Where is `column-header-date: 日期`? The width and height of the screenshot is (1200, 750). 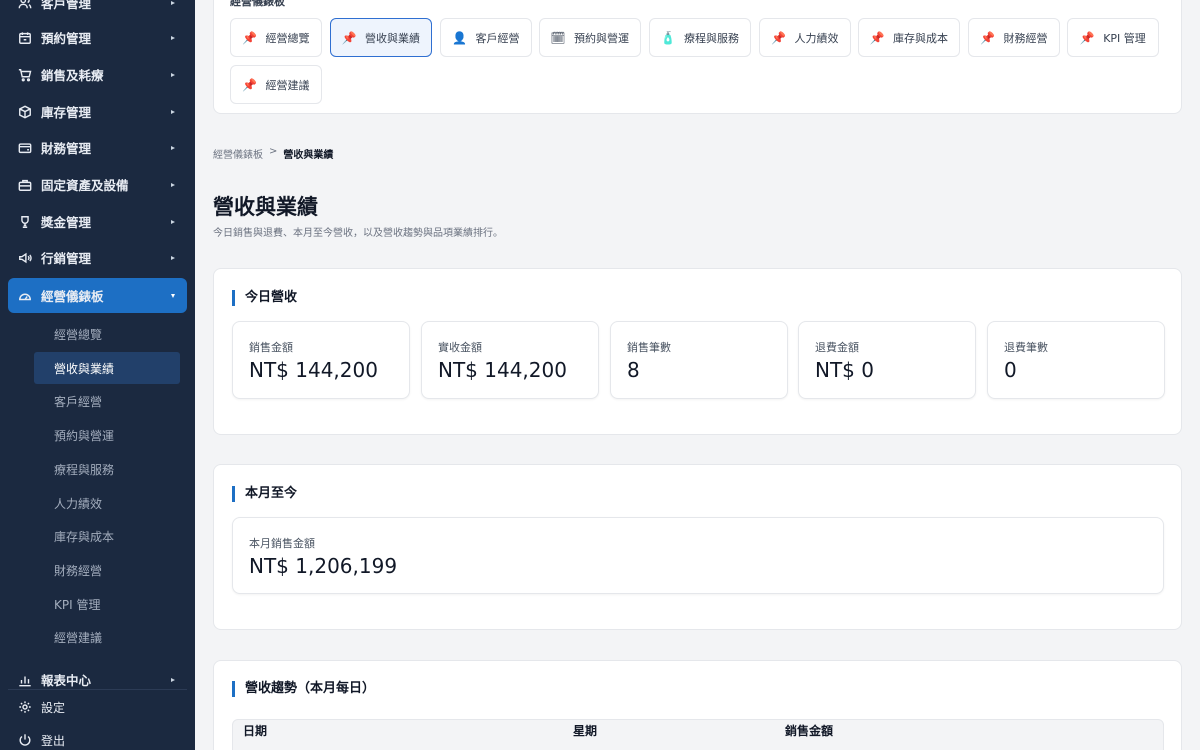
column-header-date: 日期 is located at coordinates (255, 730).